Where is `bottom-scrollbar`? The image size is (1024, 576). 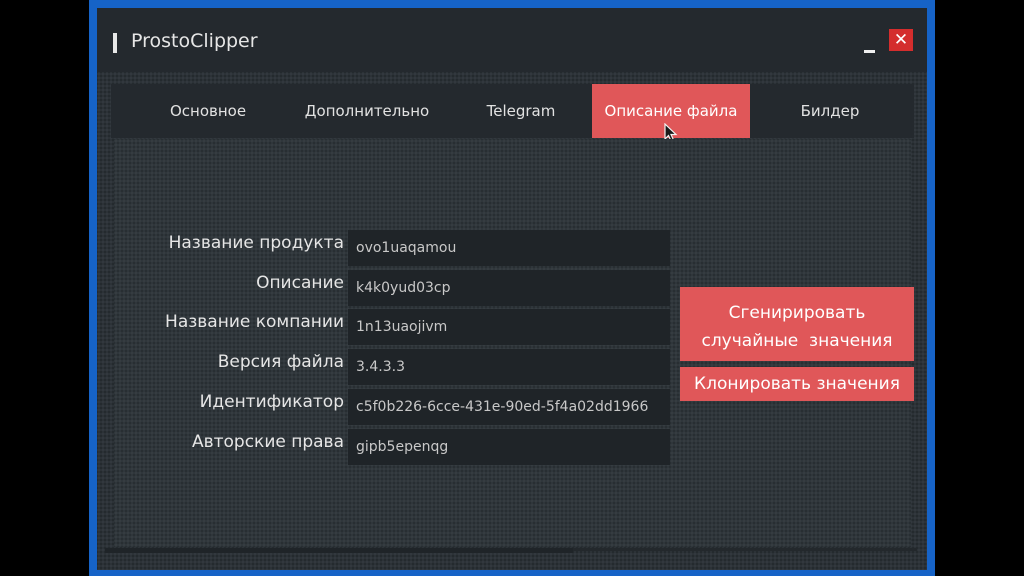
bottom-scrollbar is located at coordinates (339, 550).